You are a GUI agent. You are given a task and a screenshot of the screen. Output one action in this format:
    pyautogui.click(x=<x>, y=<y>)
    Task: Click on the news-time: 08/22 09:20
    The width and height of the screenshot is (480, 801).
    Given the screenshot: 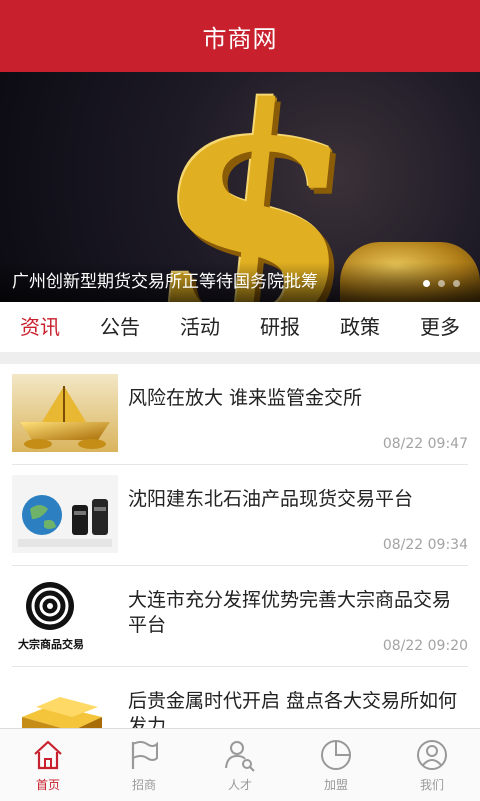 What is the action you would take?
    pyautogui.click(x=425, y=646)
    